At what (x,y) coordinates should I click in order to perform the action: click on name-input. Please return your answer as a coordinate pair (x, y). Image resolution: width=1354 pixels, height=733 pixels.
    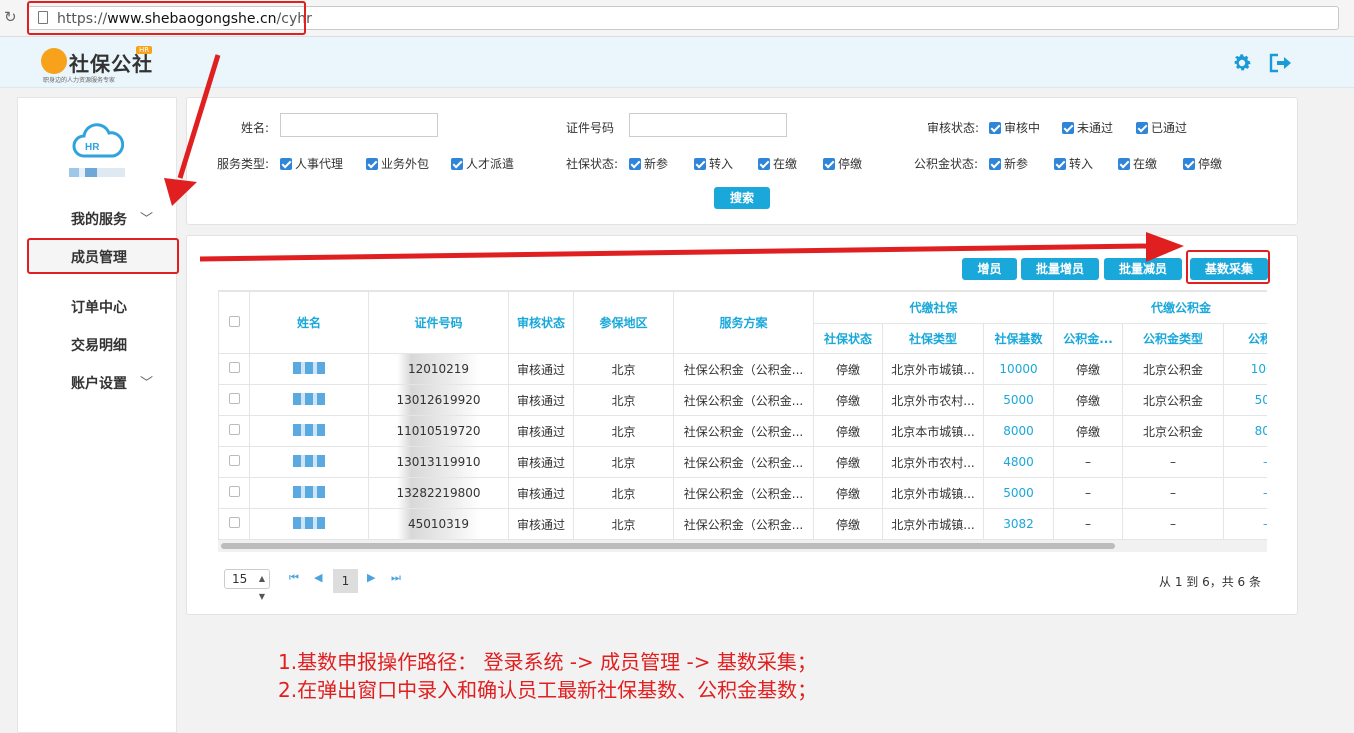
    Looking at the image, I should click on (359, 125).